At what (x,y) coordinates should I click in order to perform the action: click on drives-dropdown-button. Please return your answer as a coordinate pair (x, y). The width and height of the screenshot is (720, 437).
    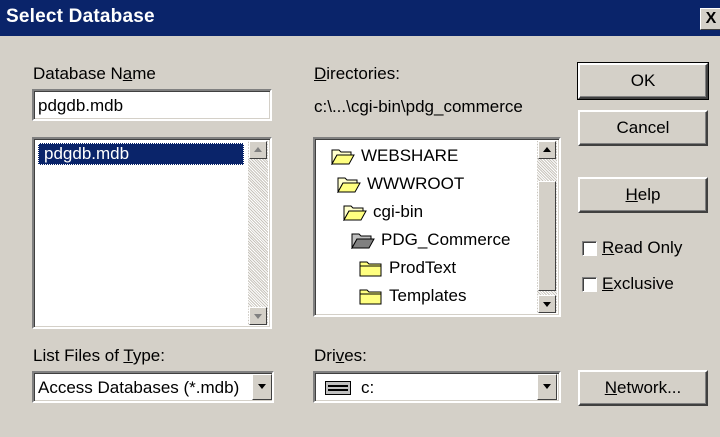
    Looking at the image, I should click on (547, 387).